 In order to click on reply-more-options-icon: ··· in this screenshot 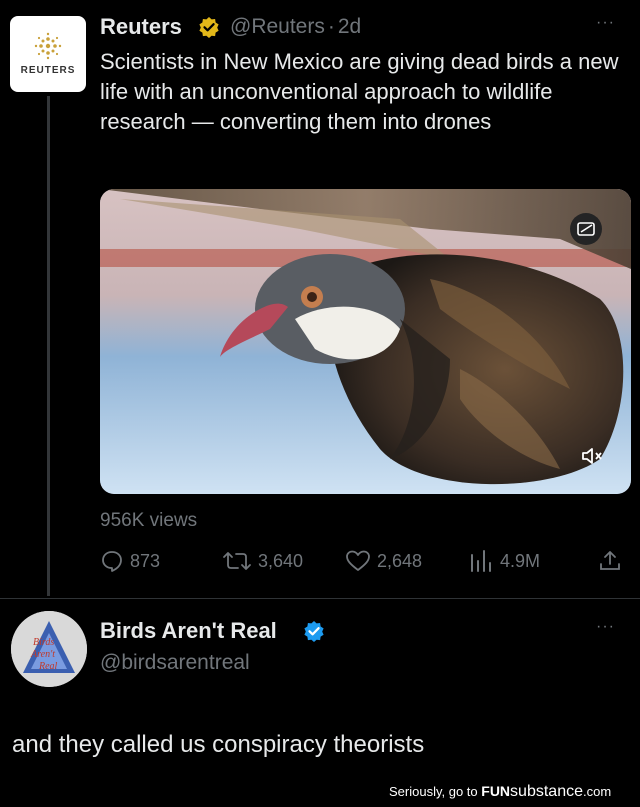, I will do `click(605, 627)`.